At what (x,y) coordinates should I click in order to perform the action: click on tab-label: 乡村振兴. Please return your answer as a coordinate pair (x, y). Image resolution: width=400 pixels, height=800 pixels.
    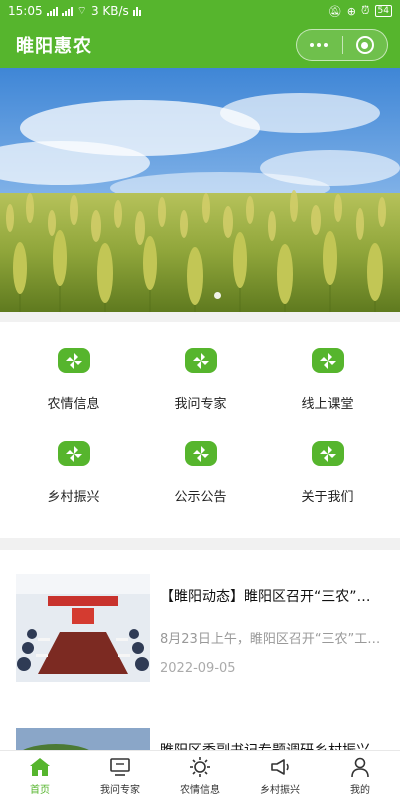
    Looking at the image, I should click on (280, 790).